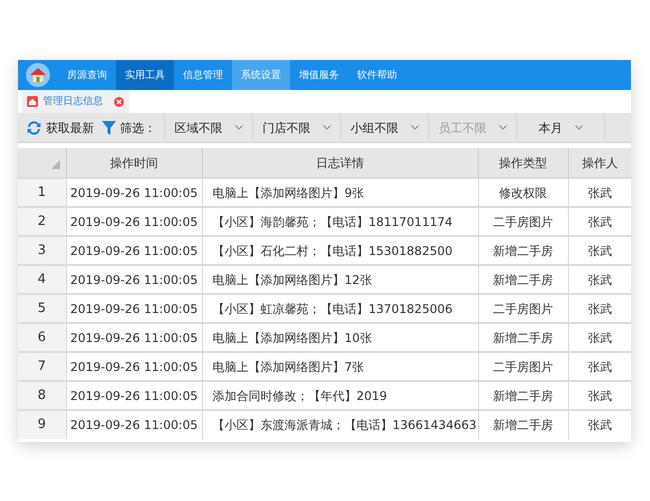 Image resolution: width=650 pixels, height=501 pixels. I want to click on table-cell: 【小区】虹凉馨苑；【电话】13701825006, so click(340, 308).